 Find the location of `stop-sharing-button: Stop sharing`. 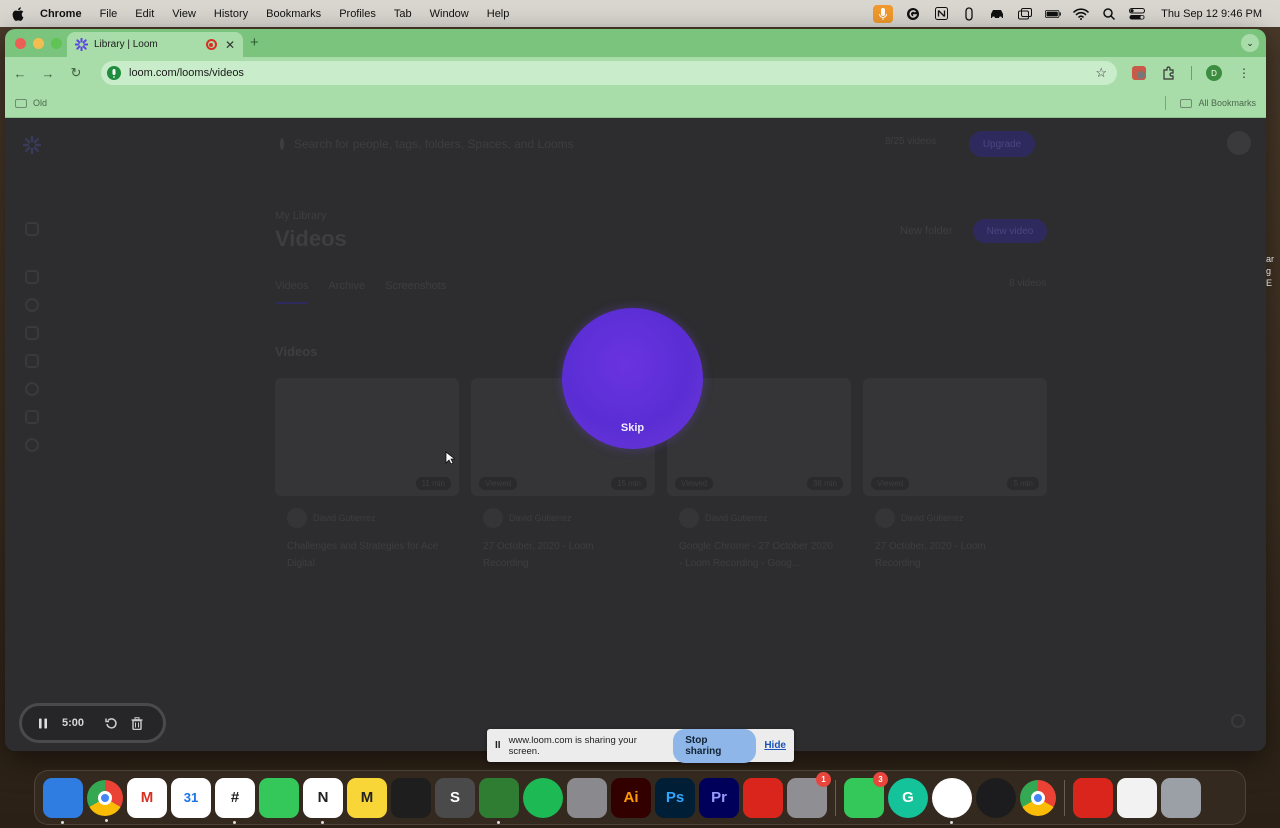

stop-sharing-button: Stop sharing is located at coordinates (715, 745).